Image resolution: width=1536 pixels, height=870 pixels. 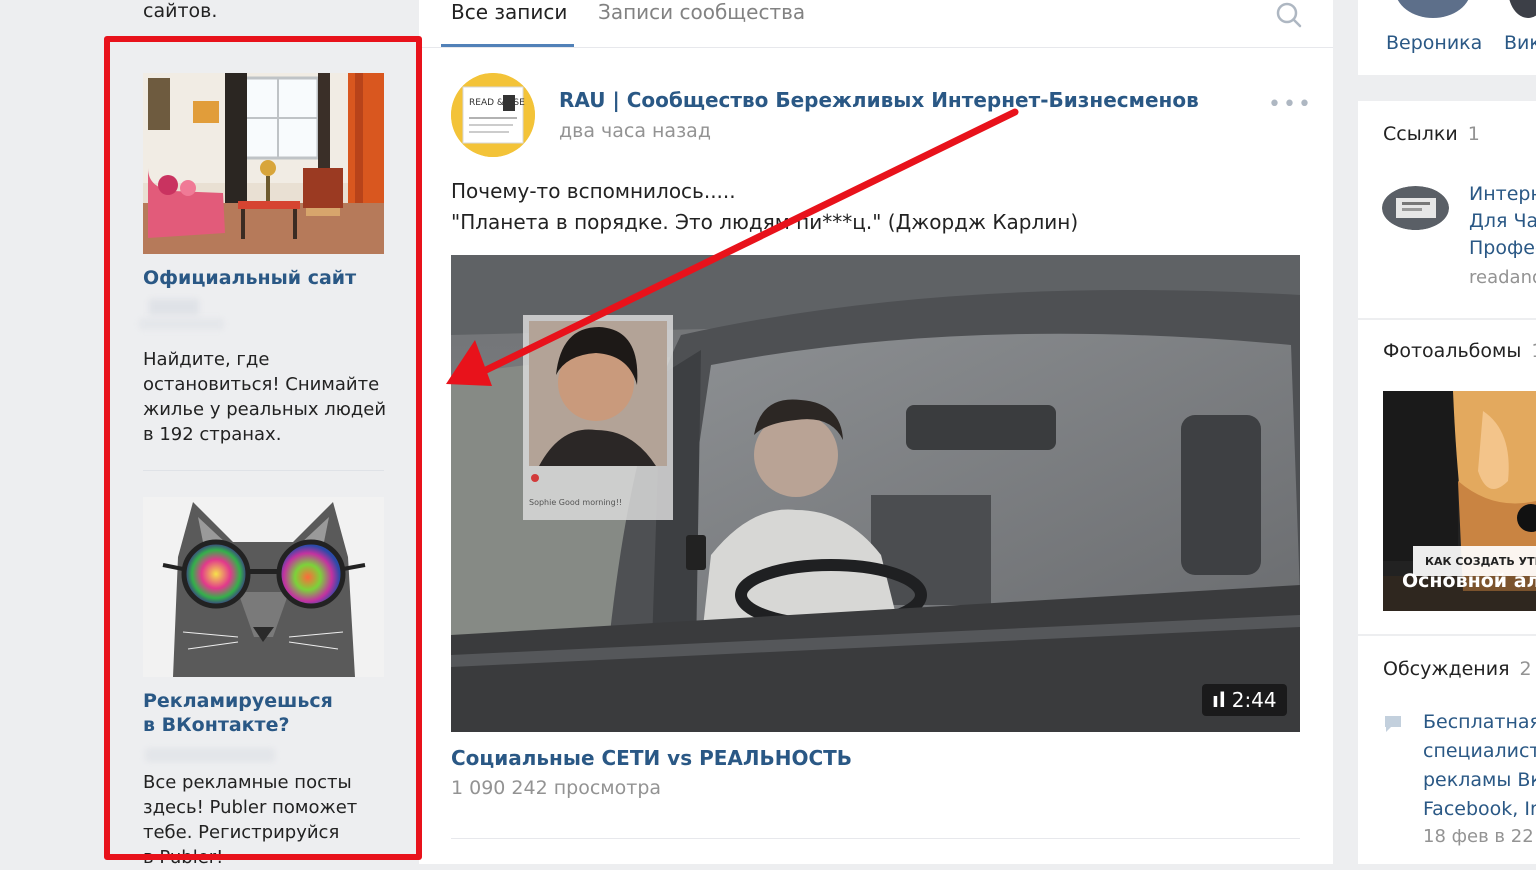 I want to click on video-duration-label: 2:44, so click(x=1254, y=700).